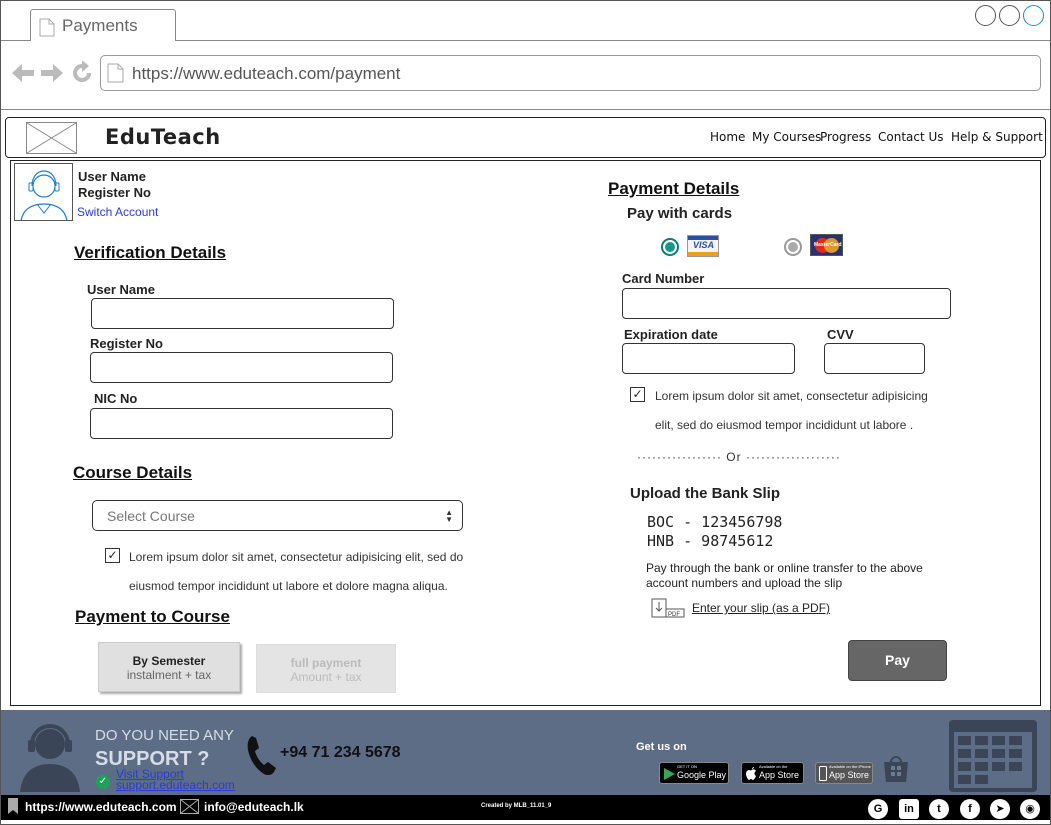 The image size is (1051, 825). I want to click on cvv-input, so click(874, 358).